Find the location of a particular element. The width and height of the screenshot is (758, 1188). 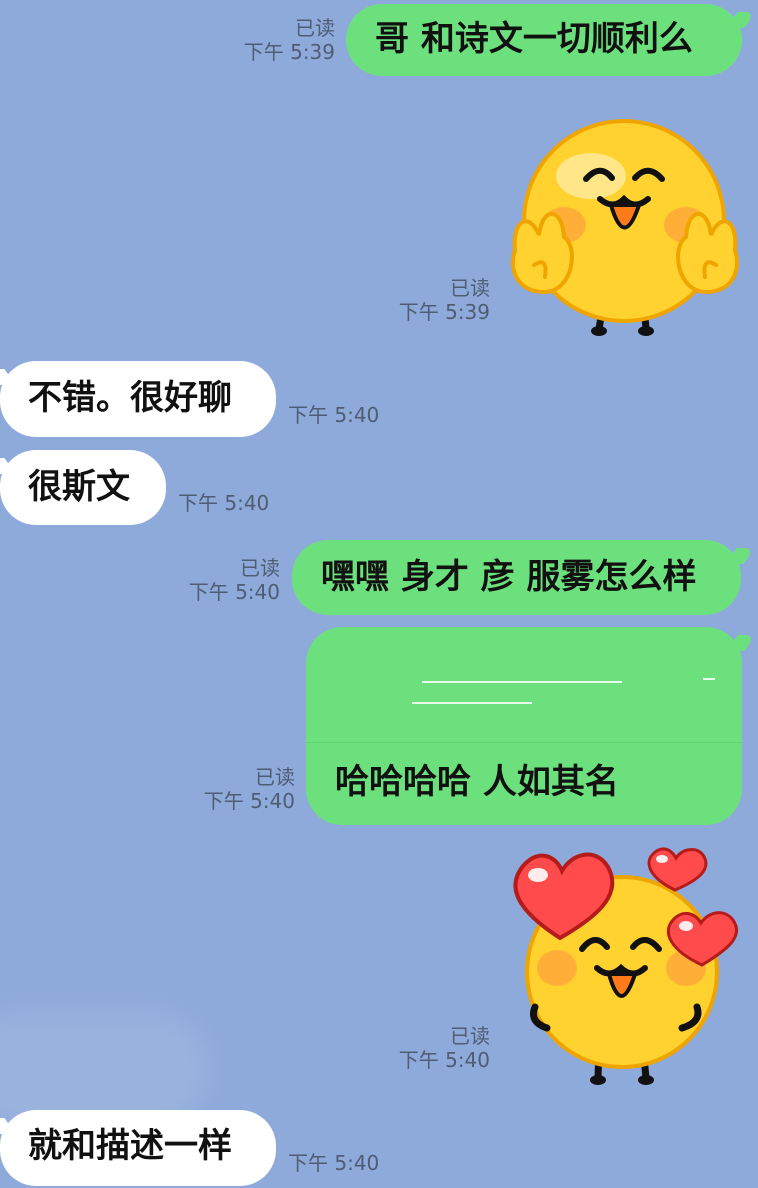

message-text: 不错。很好聊 is located at coordinates (130, 398).